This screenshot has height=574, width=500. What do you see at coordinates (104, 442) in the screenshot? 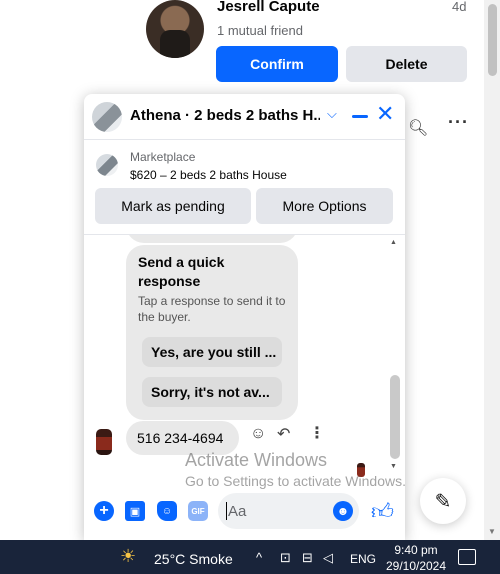
I see `sender-avatar` at bounding box center [104, 442].